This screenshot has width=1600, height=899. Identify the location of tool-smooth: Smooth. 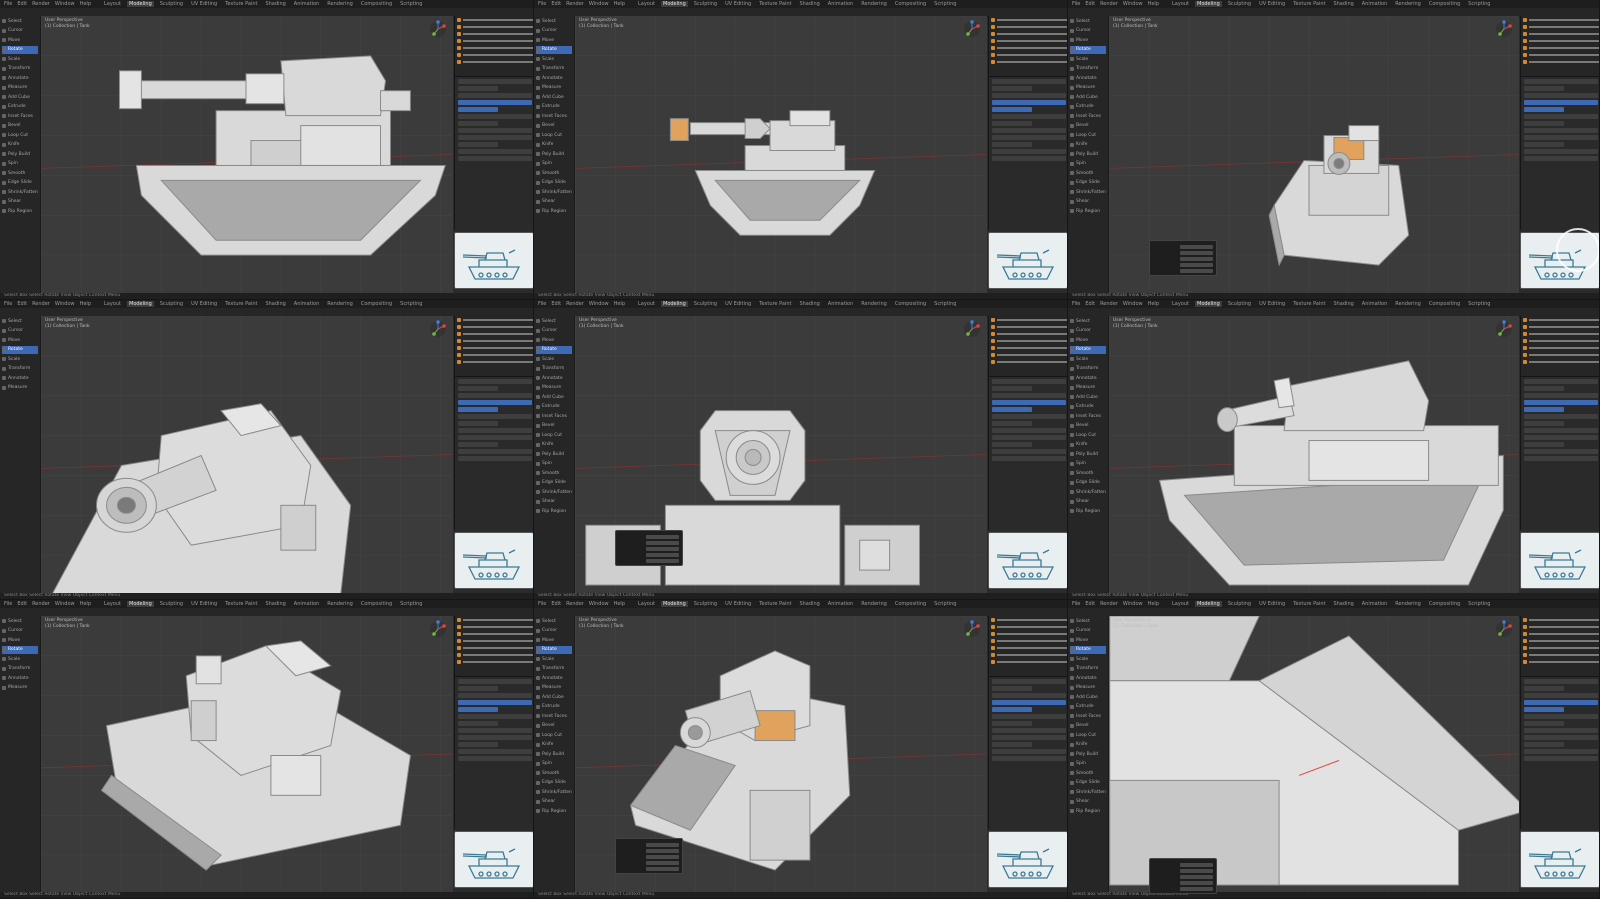
(1088, 173).